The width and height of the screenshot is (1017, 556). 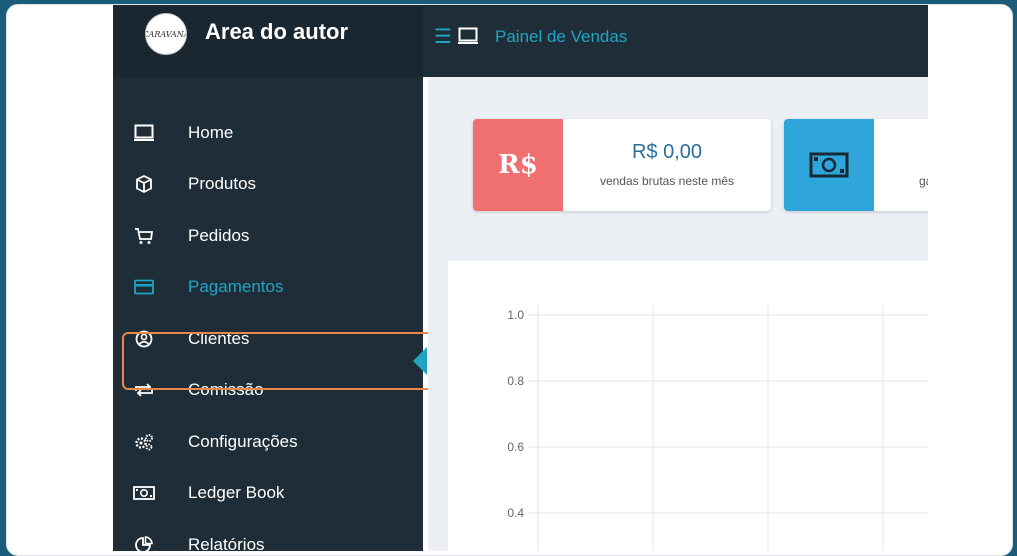 What do you see at coordinates (144, 339) in the screenshot?
I see `user-circle-icon` at bounding box center [144, 339].